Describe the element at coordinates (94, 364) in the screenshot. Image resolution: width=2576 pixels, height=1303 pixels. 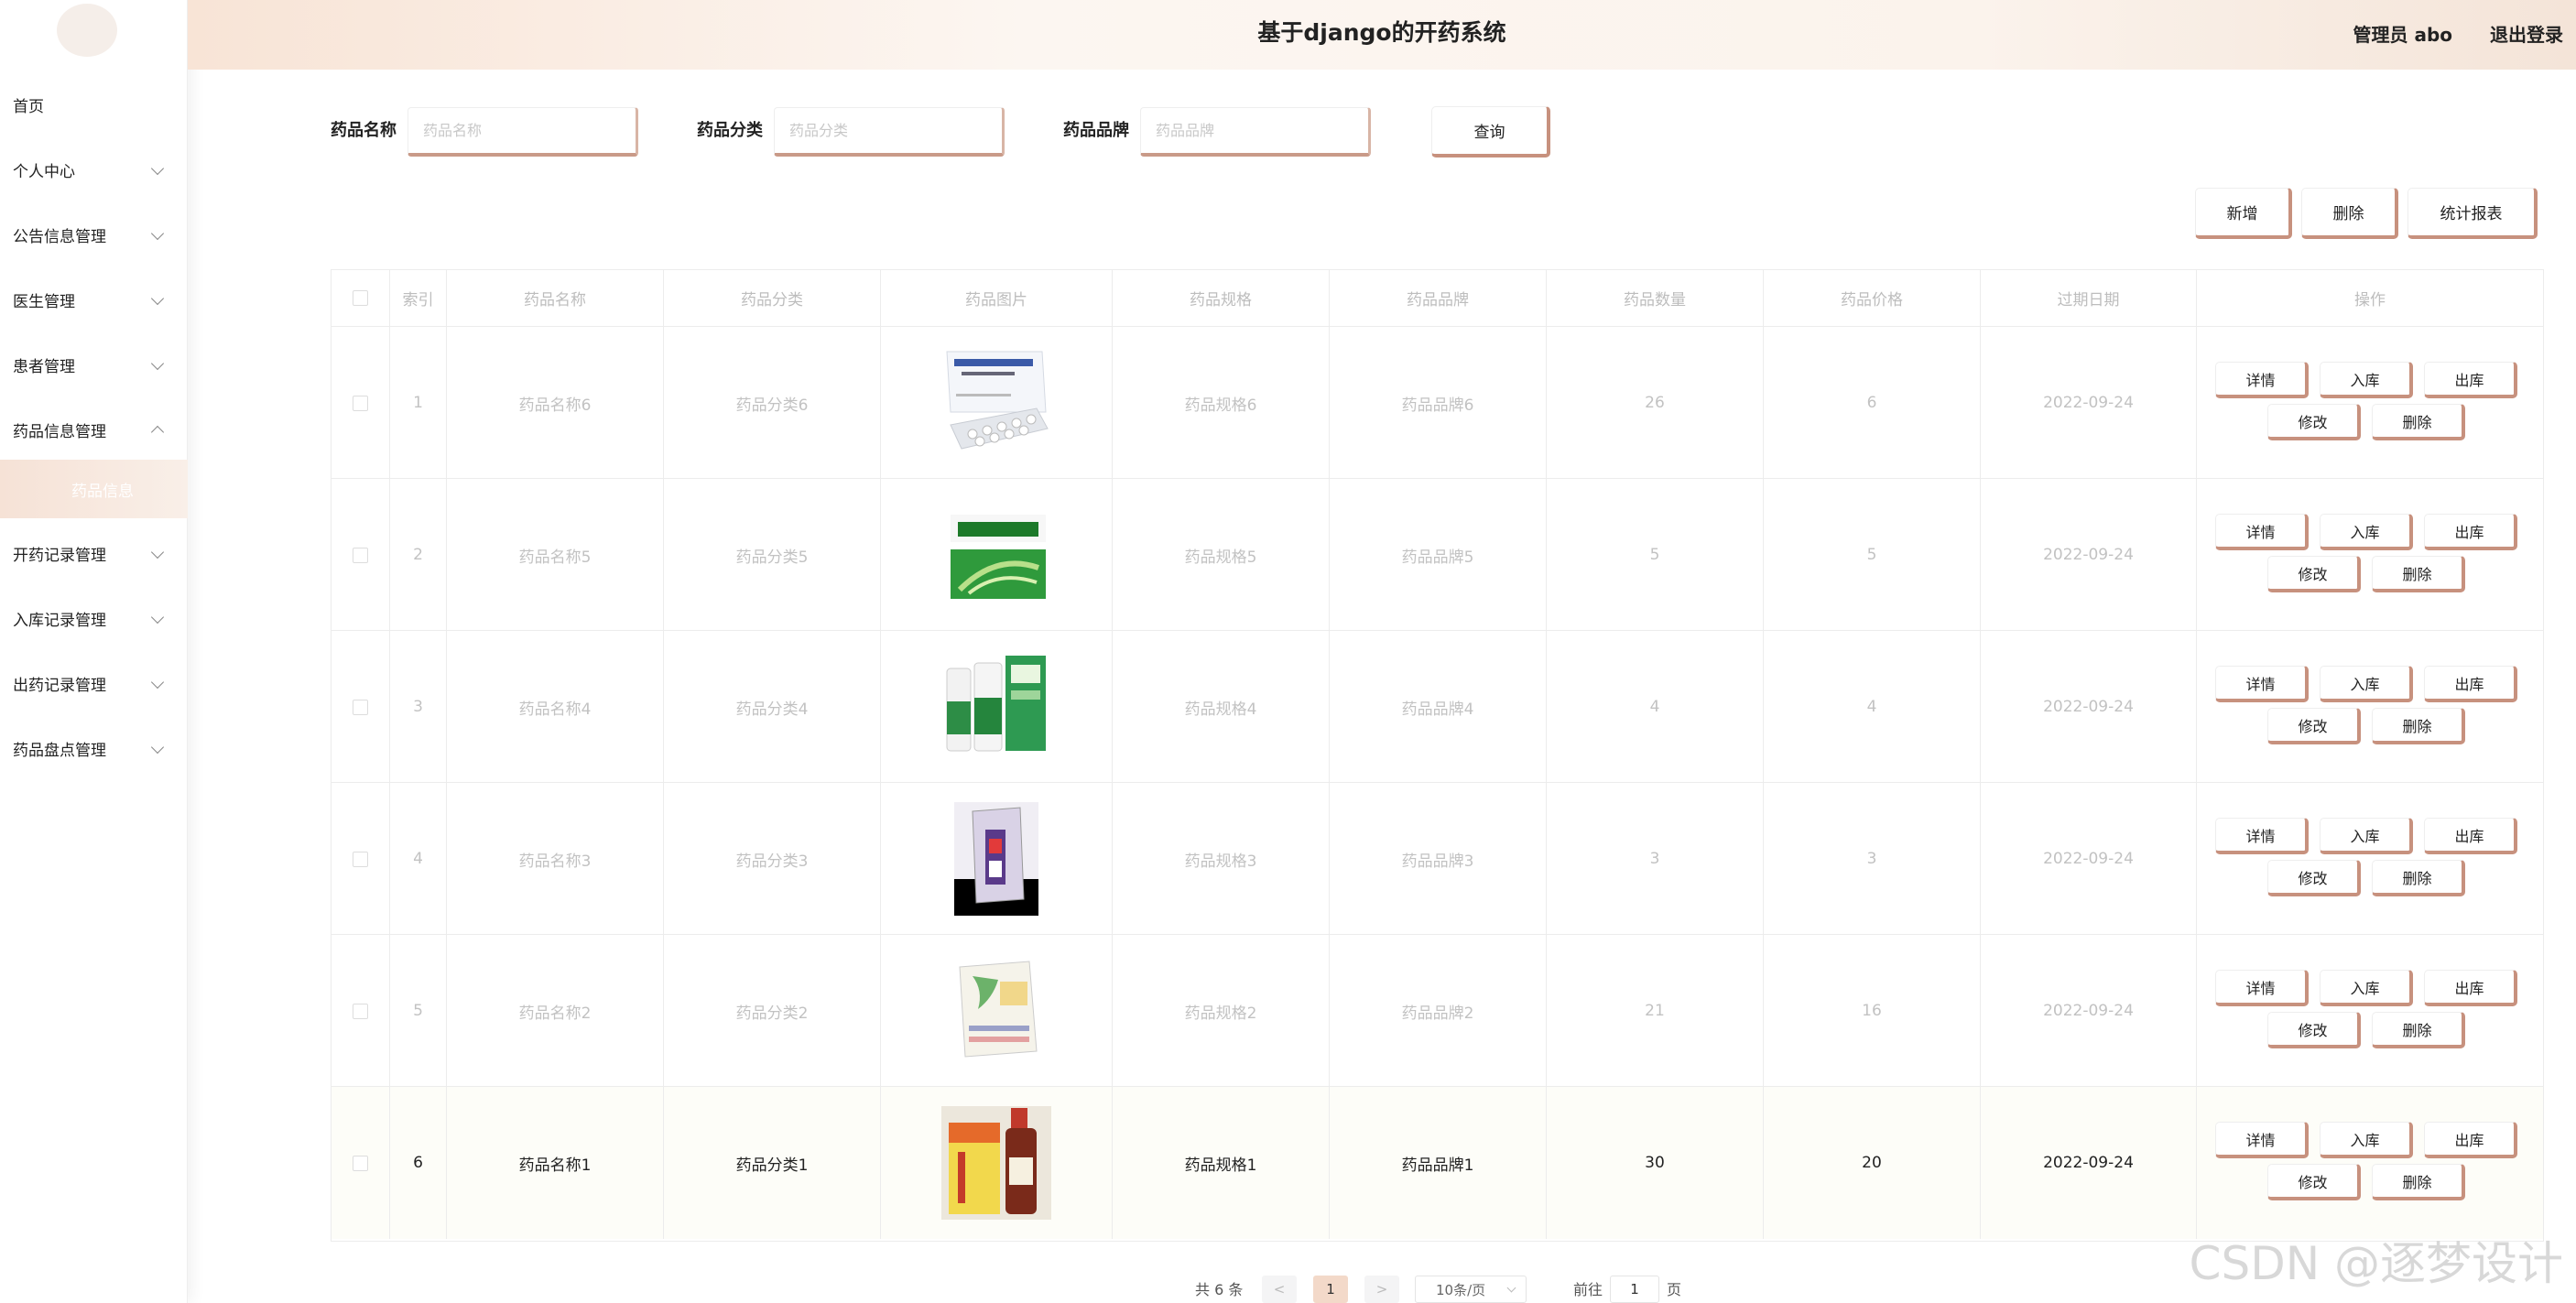
I see `sidebar-item-patient: 患者管理` at that location.